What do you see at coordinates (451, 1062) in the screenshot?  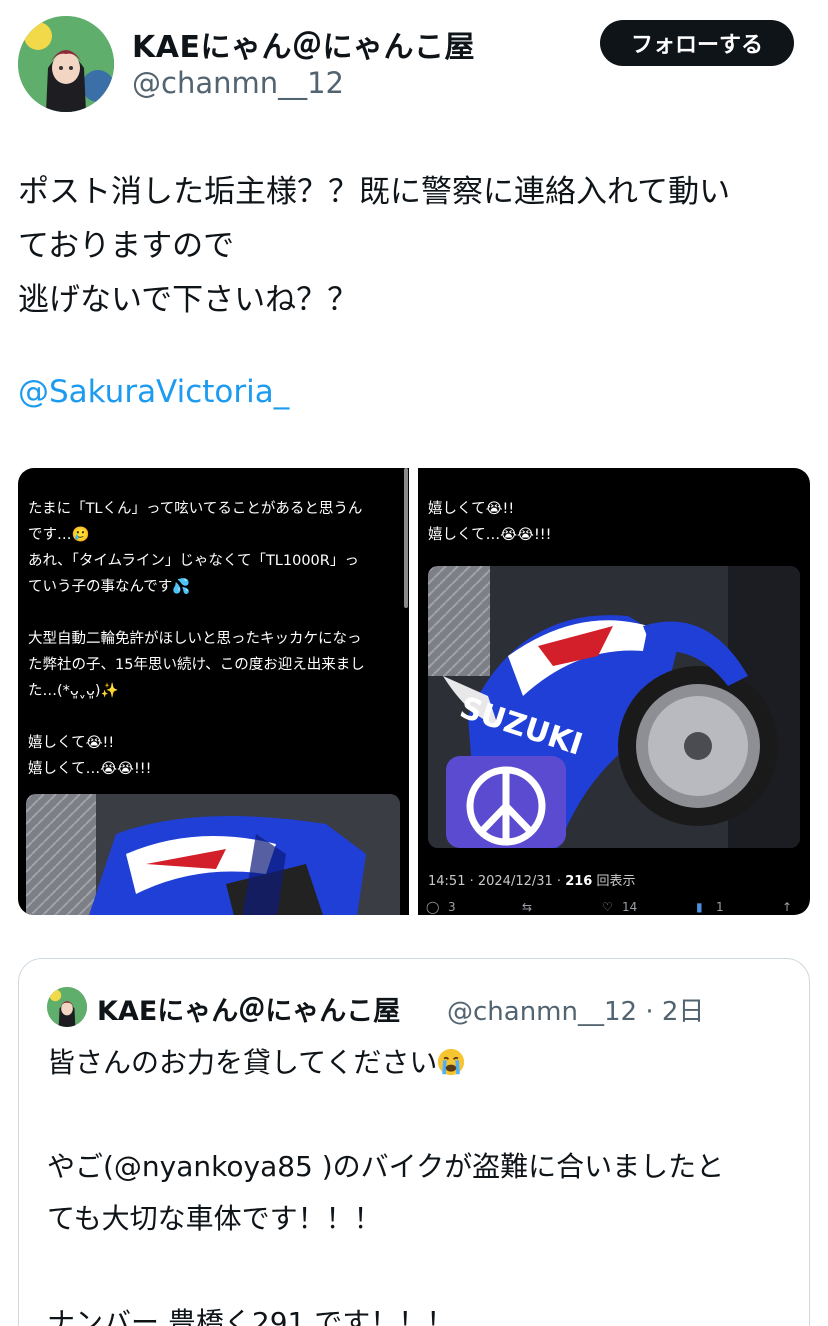 I see `crying-face-icon` at bounding box center [451, 1062].